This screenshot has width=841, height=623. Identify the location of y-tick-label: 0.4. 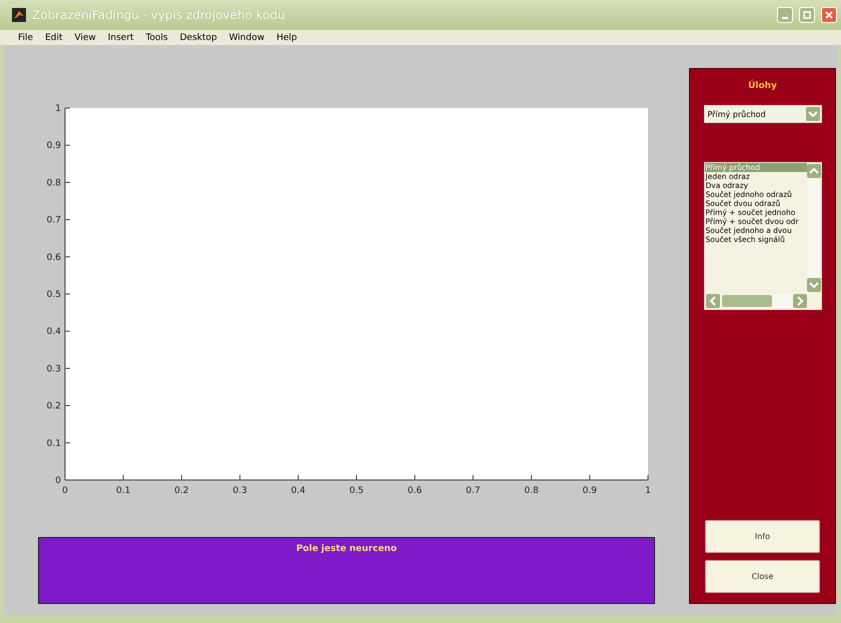
(53, 332).